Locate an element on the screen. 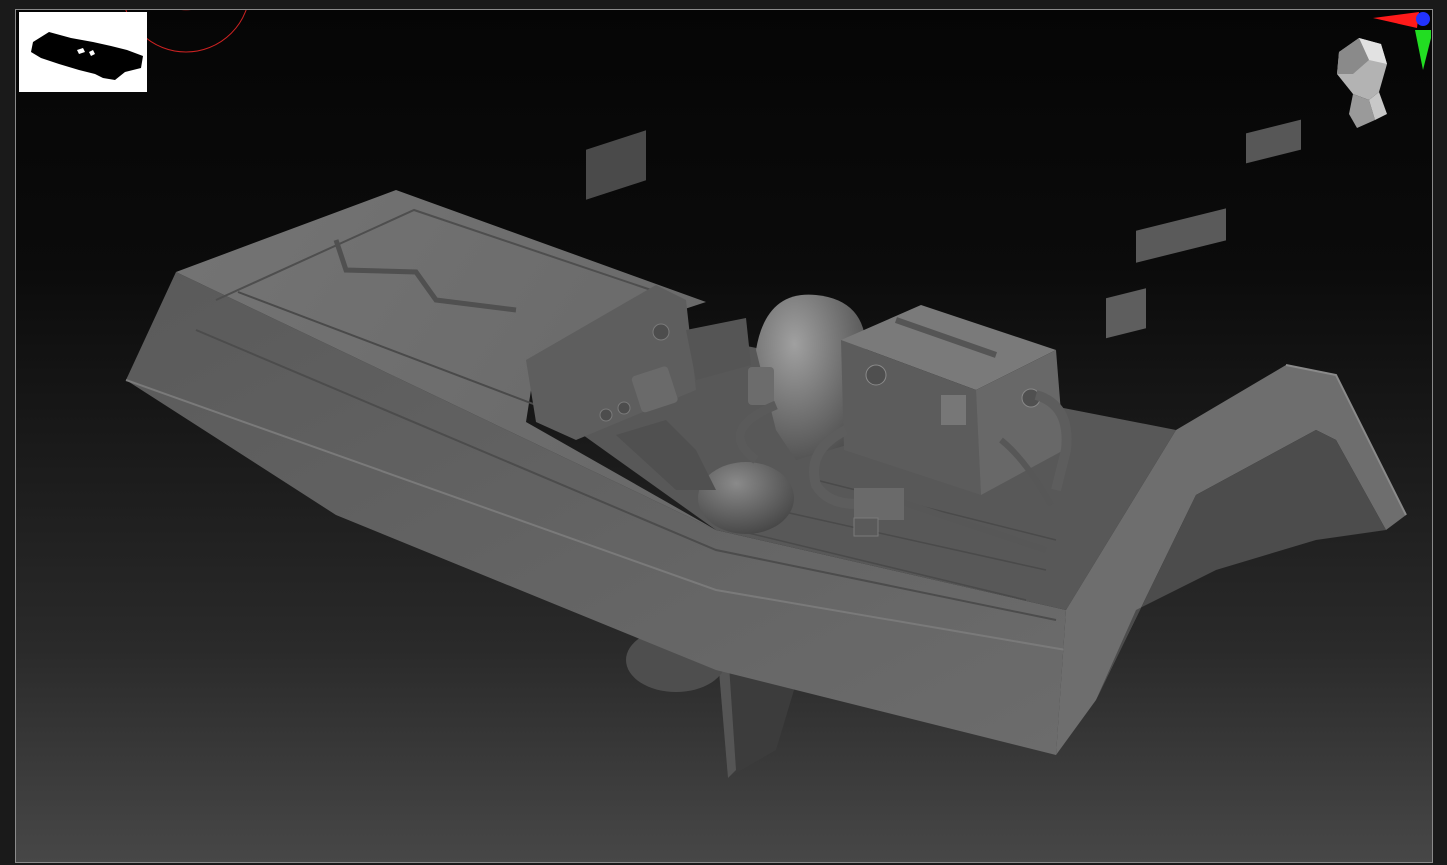 This screenshot has height=865, width=1447. rear-panels is located at coordinates (1203, 229).